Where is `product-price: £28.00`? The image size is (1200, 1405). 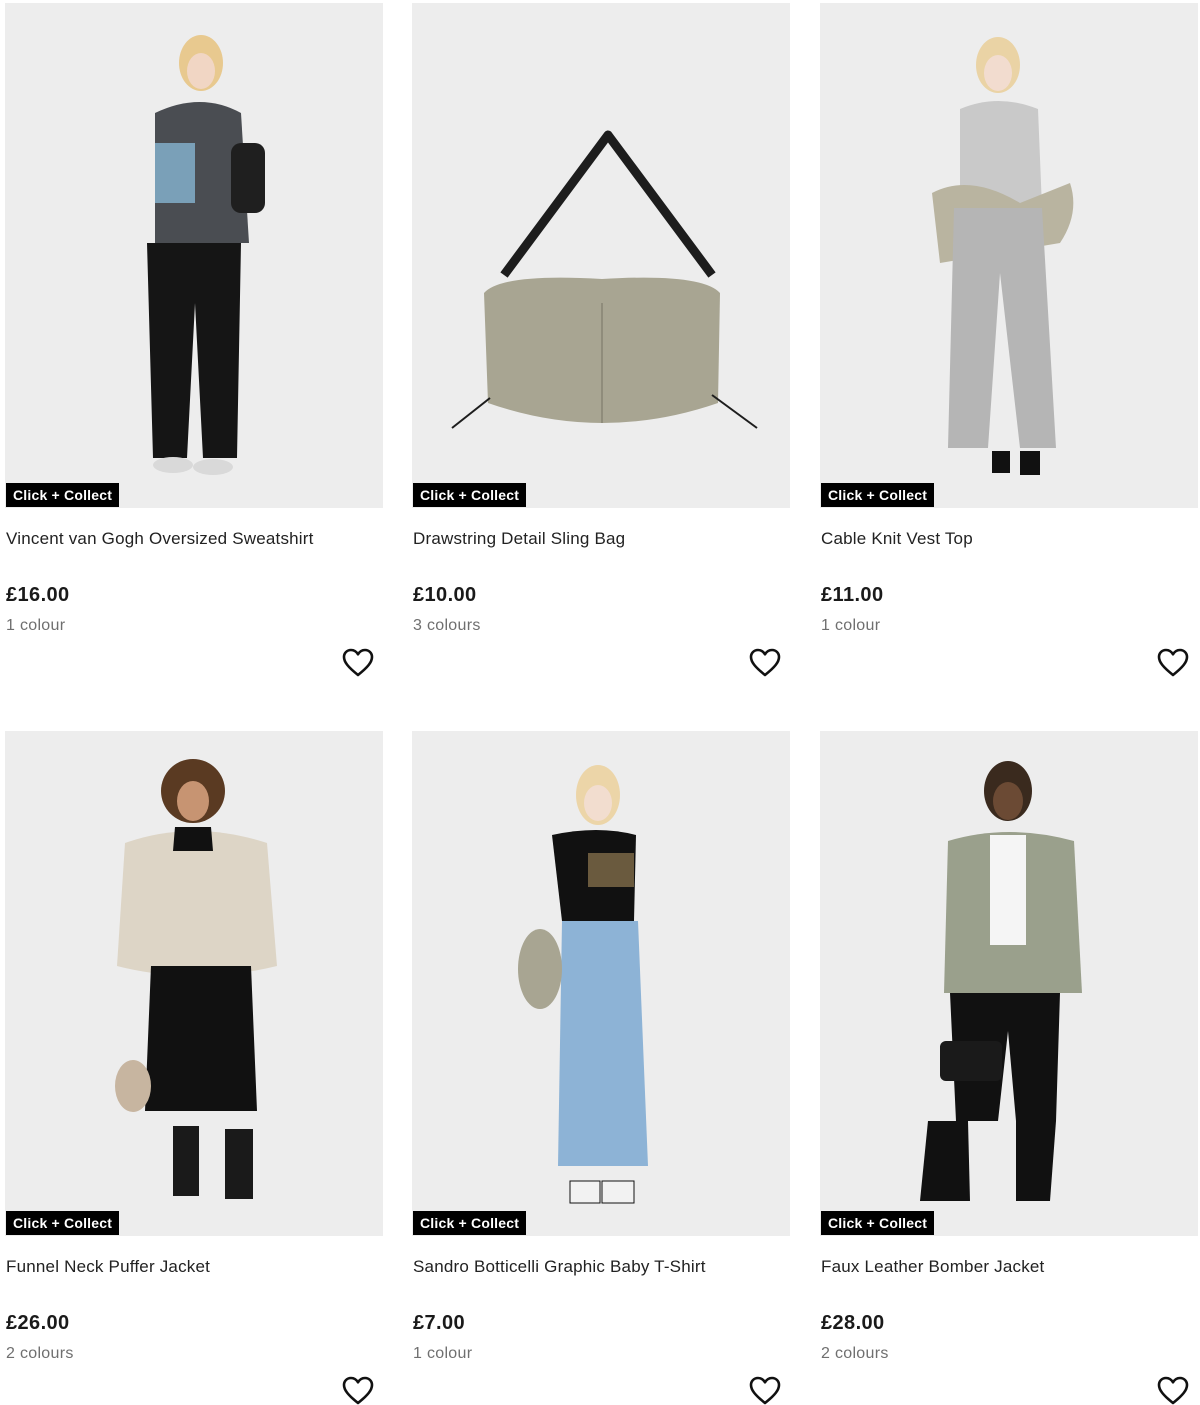 product-price: £28.00 is located at coordinates (853, 1323).